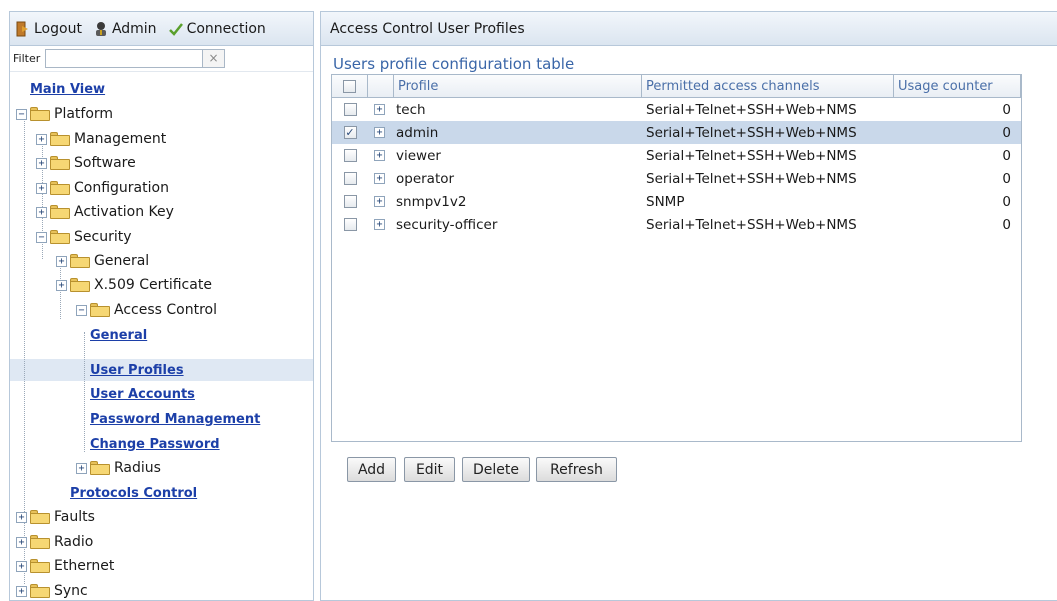 The image size is (1057, 601). What do you see at coordinates (175, 419) in the screenshot?
I see `tree-item-password-management: Password Management` at bounding box center [175, 419].